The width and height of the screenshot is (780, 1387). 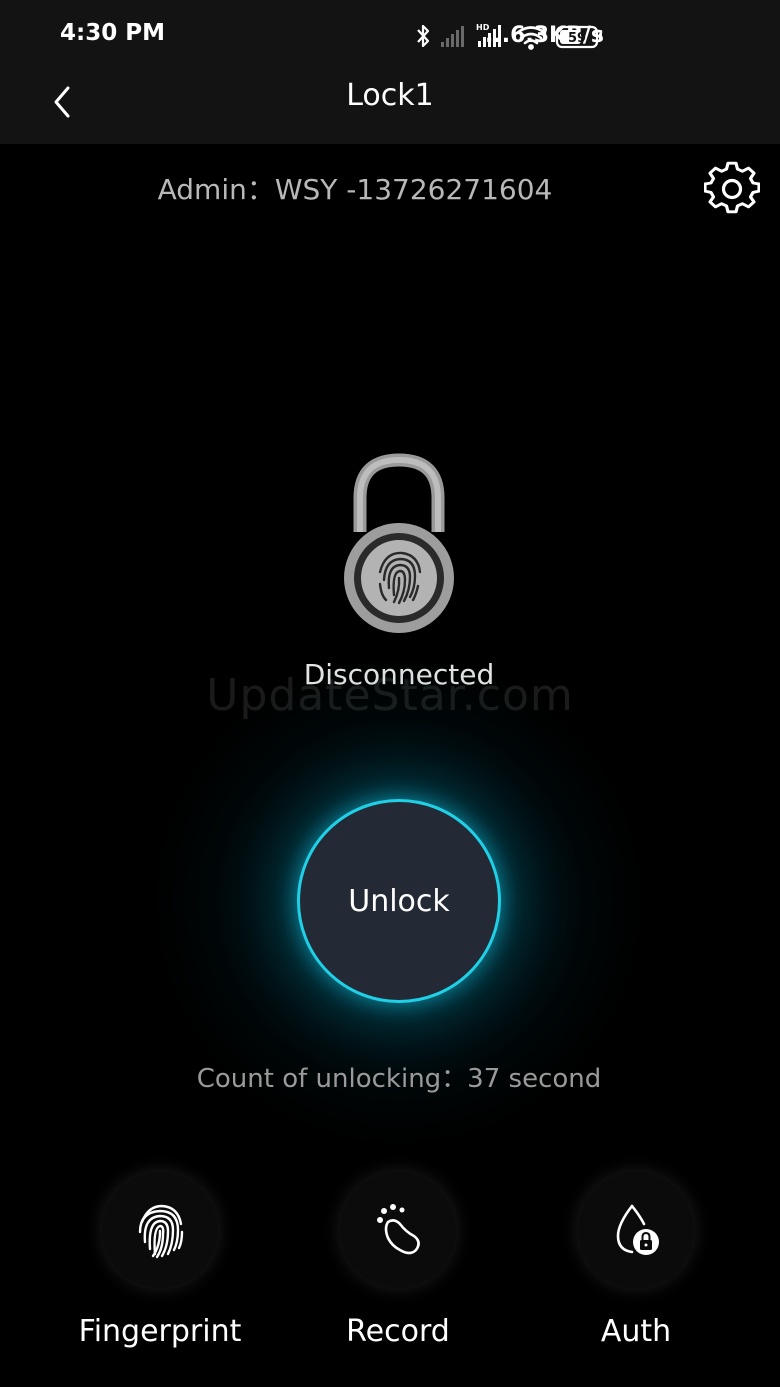 I want to click on battery-level: 59, so click(x=577, y=38).